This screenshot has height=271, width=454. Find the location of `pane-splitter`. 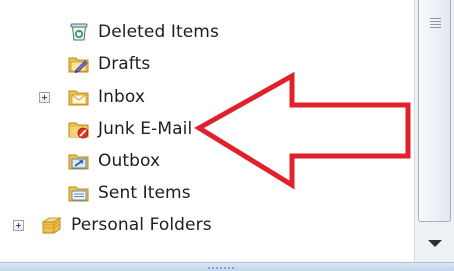

pane-splitter is located at coordinates (227, 266).